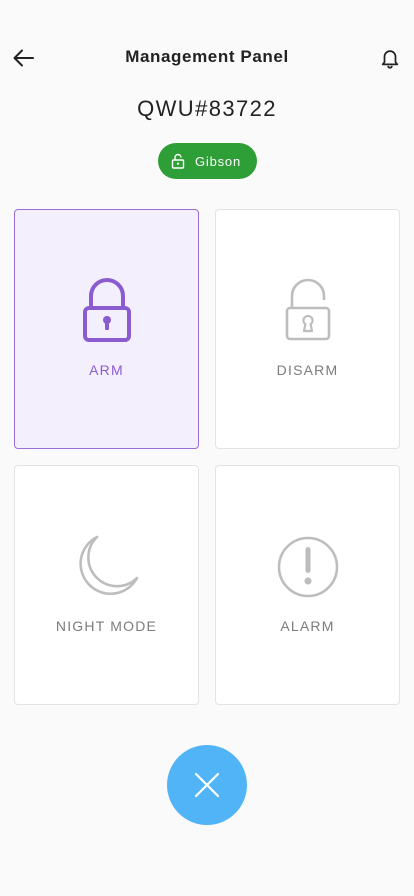 This screenshot has width=414, height=896. What do you see at coordinates (207, 56) in the screenshot?
I see `page-title: Management Panel` at bounding box center [207, 56].